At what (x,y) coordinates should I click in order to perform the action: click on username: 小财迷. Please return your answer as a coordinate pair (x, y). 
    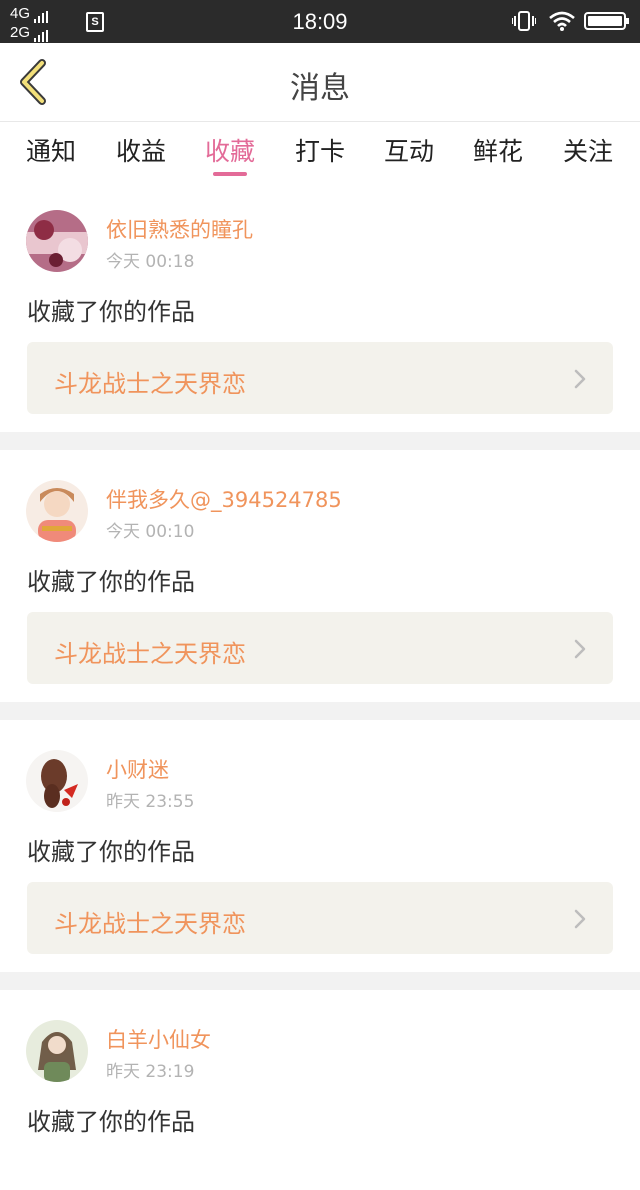
    Looking at the image, I should click on (137, 769).